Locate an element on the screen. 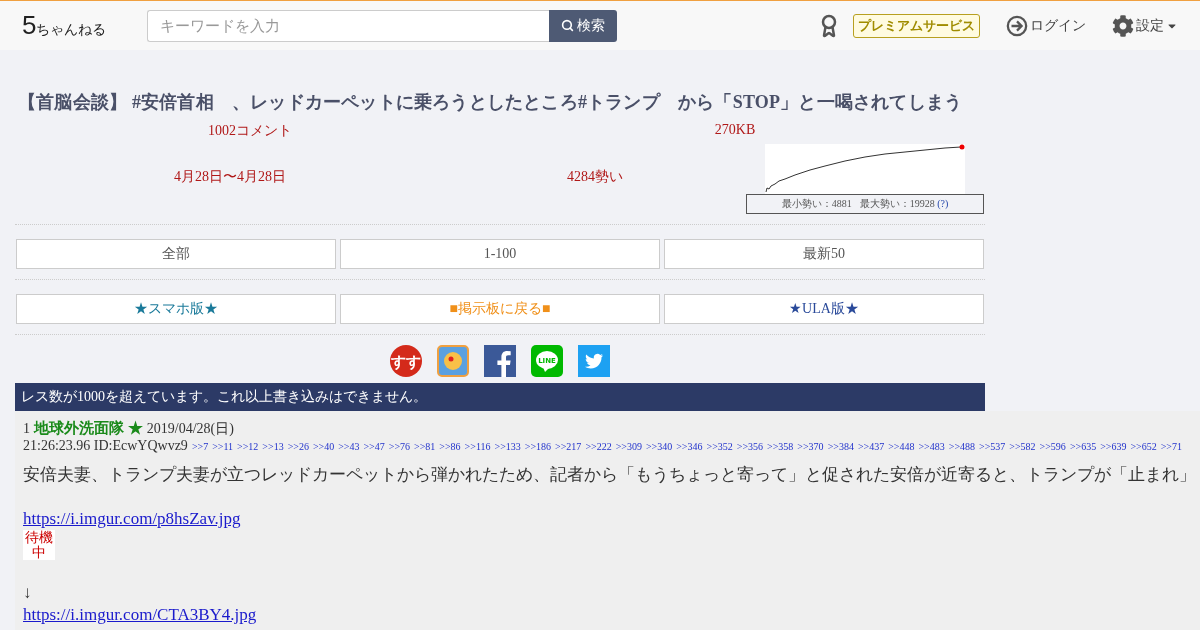  nav-button: ★ULA版★ is located at coordinates (824, 309).